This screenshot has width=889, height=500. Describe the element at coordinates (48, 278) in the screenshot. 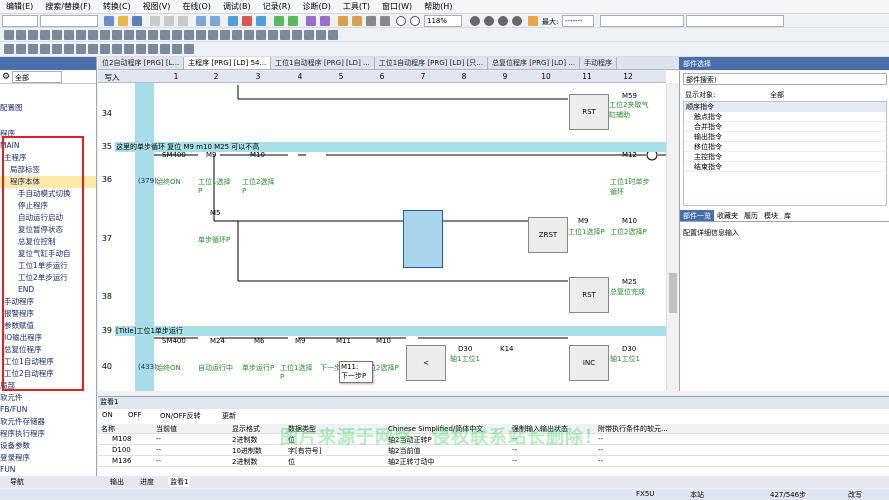

I see `nav-item-station2-step: 工位2单步运行` at that location.